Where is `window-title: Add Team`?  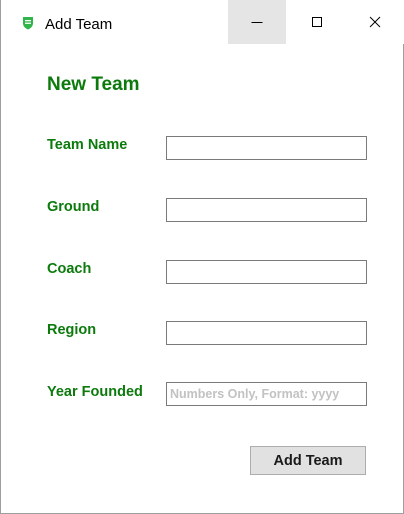 window-title: Add Team is located at coordinates (79, 24).